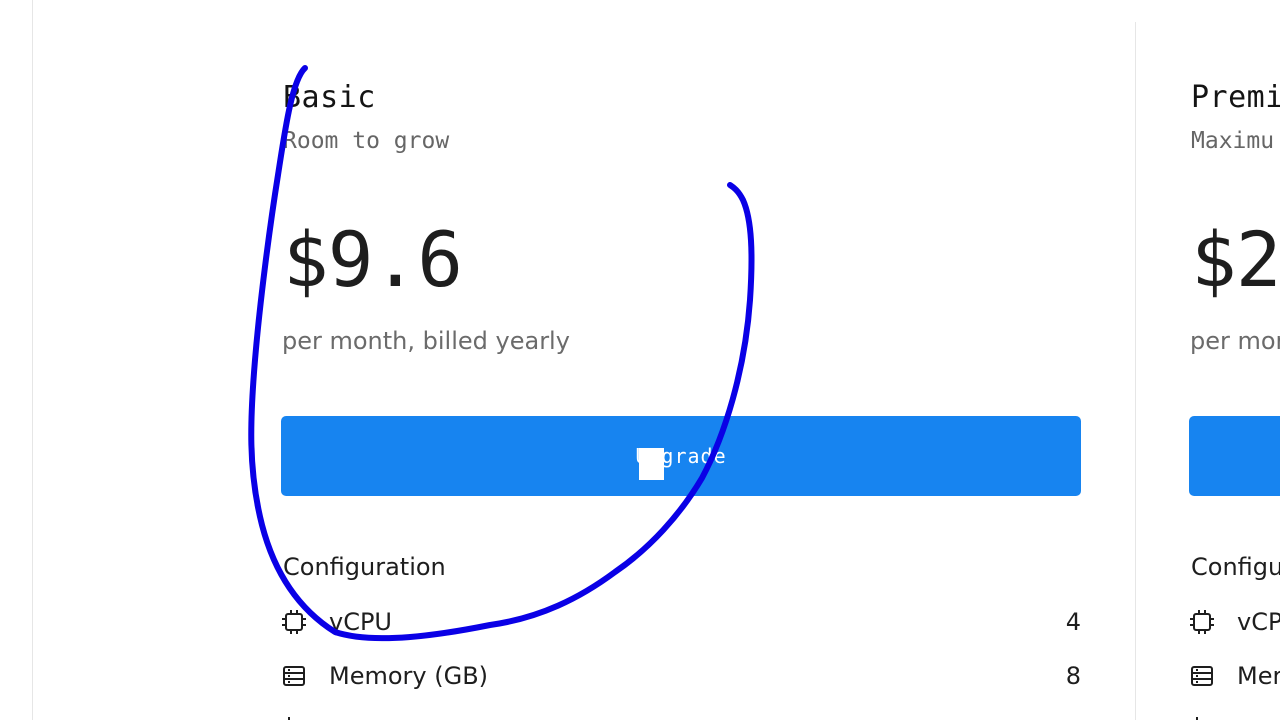  What do you see at coordinates (1234, 360) in the screenshot?
I see `plan-card-premium: Premi Maximu $2 per mor Configu vCP Mer` at bounding box center [1234, 360].